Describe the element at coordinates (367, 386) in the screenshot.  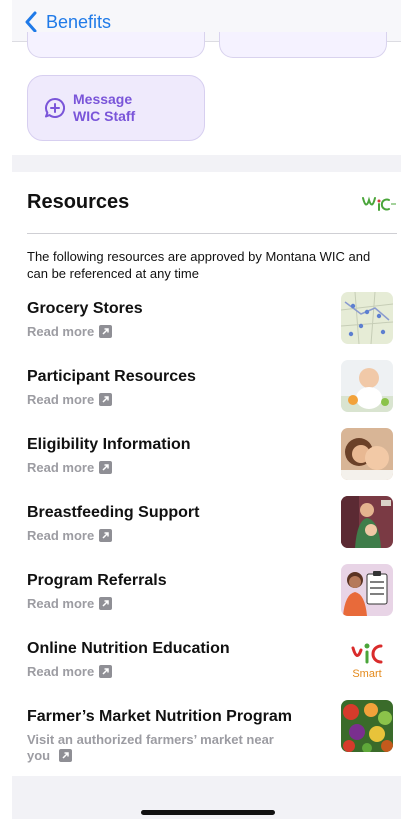
I see `baby-thumbnail` at that location.